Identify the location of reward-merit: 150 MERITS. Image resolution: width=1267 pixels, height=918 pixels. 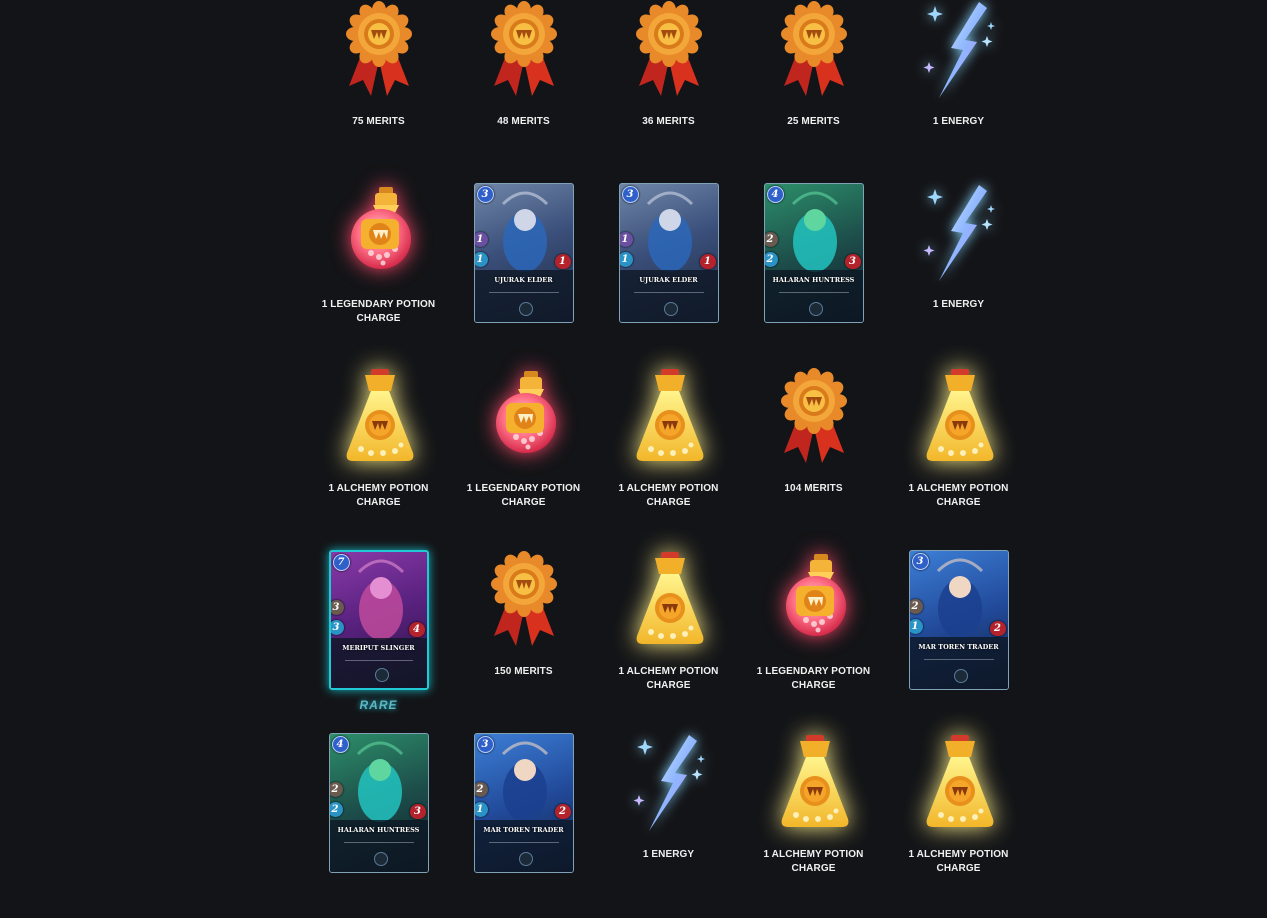
(523, 641).